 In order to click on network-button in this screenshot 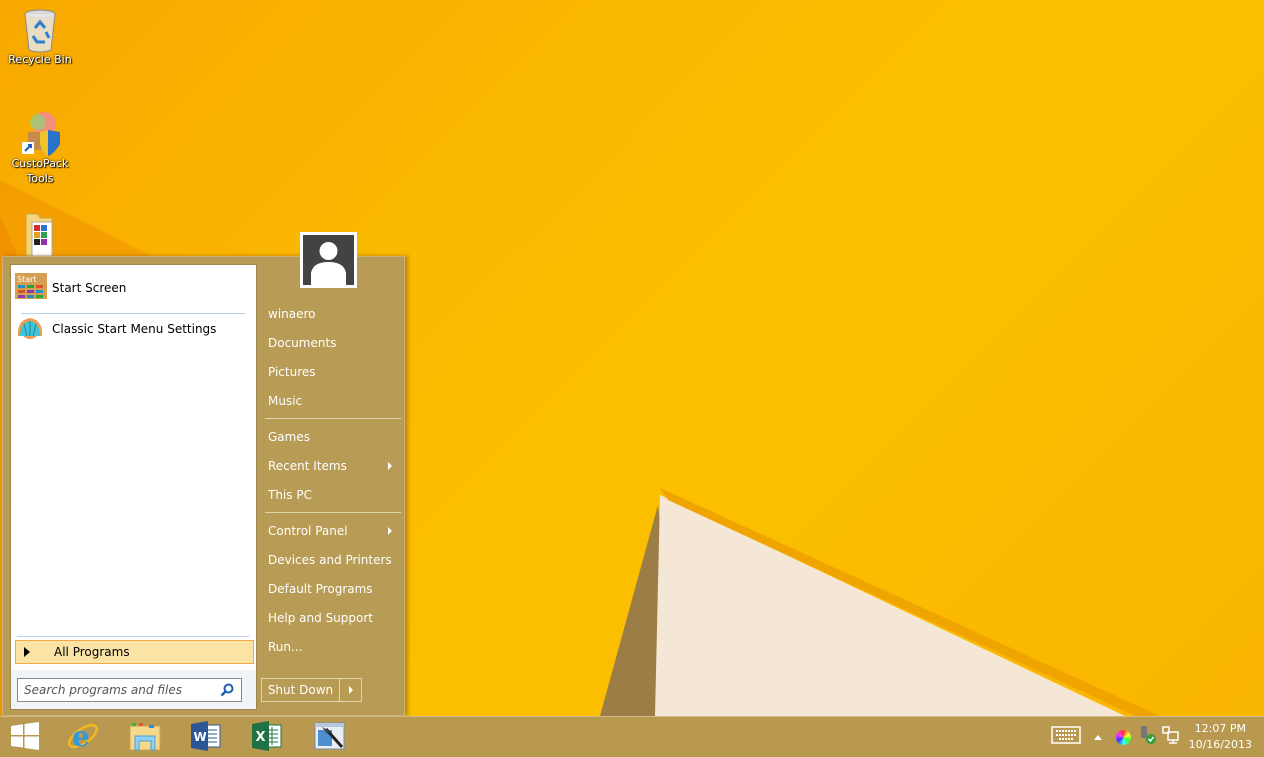, I will do `click(1171, 737)`.